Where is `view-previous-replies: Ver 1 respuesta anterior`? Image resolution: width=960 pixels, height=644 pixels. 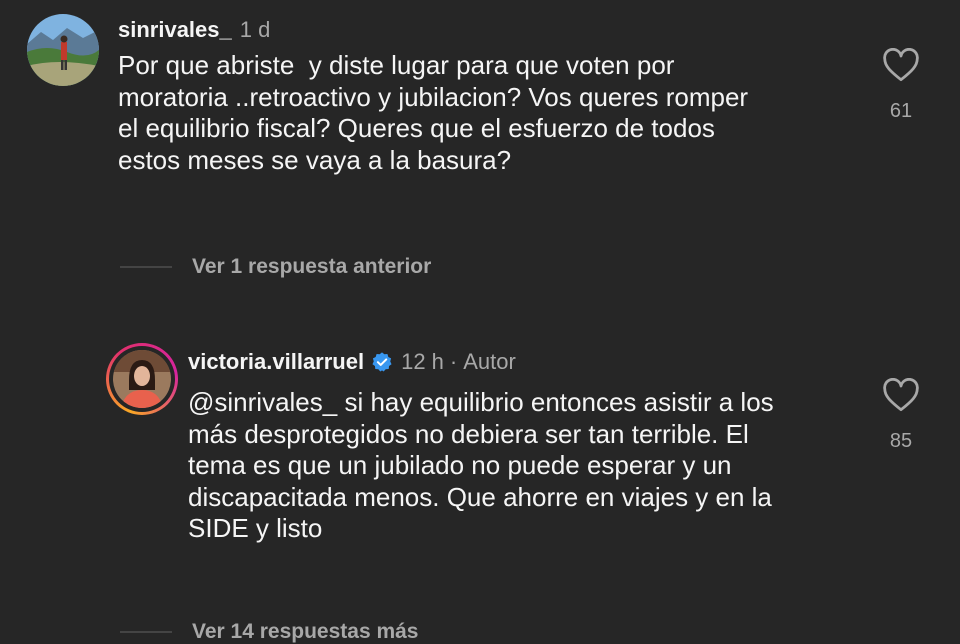
view-previous-replies: Ver 1 respuesta anterior is located at coordinates (275, 267).